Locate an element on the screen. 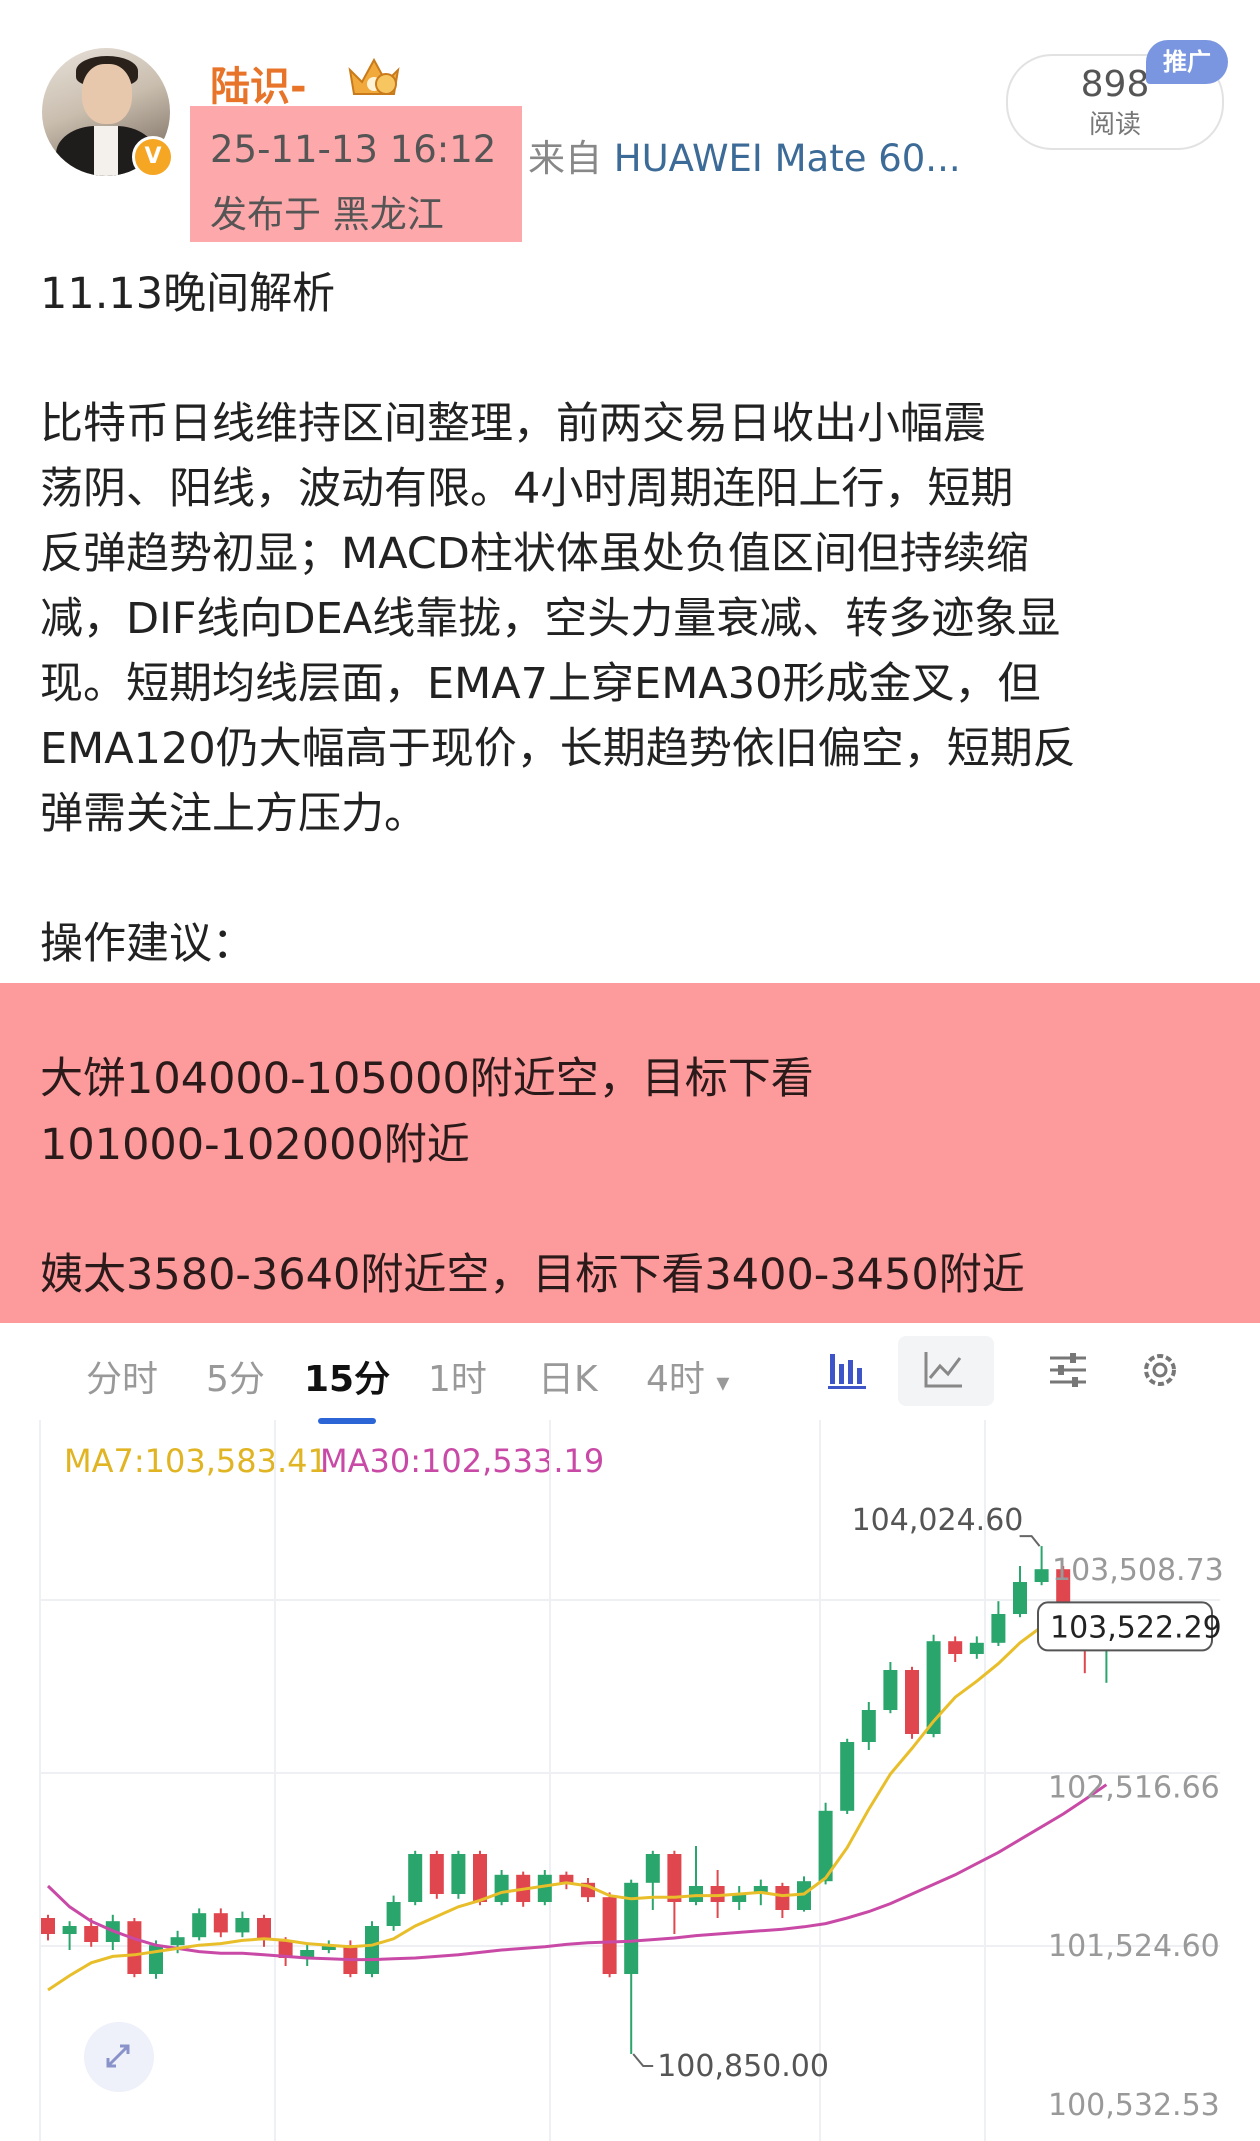  tab-5min: 5分 is located at coordinates (235, 1376).